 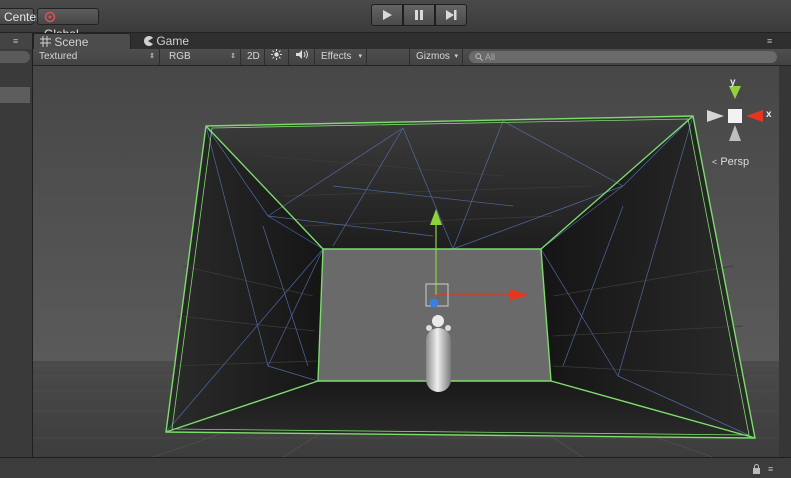 What do you see at coordinates (302, 54) in the screenshot?
I see `speaker-icon` at bounding box center [302, 54].